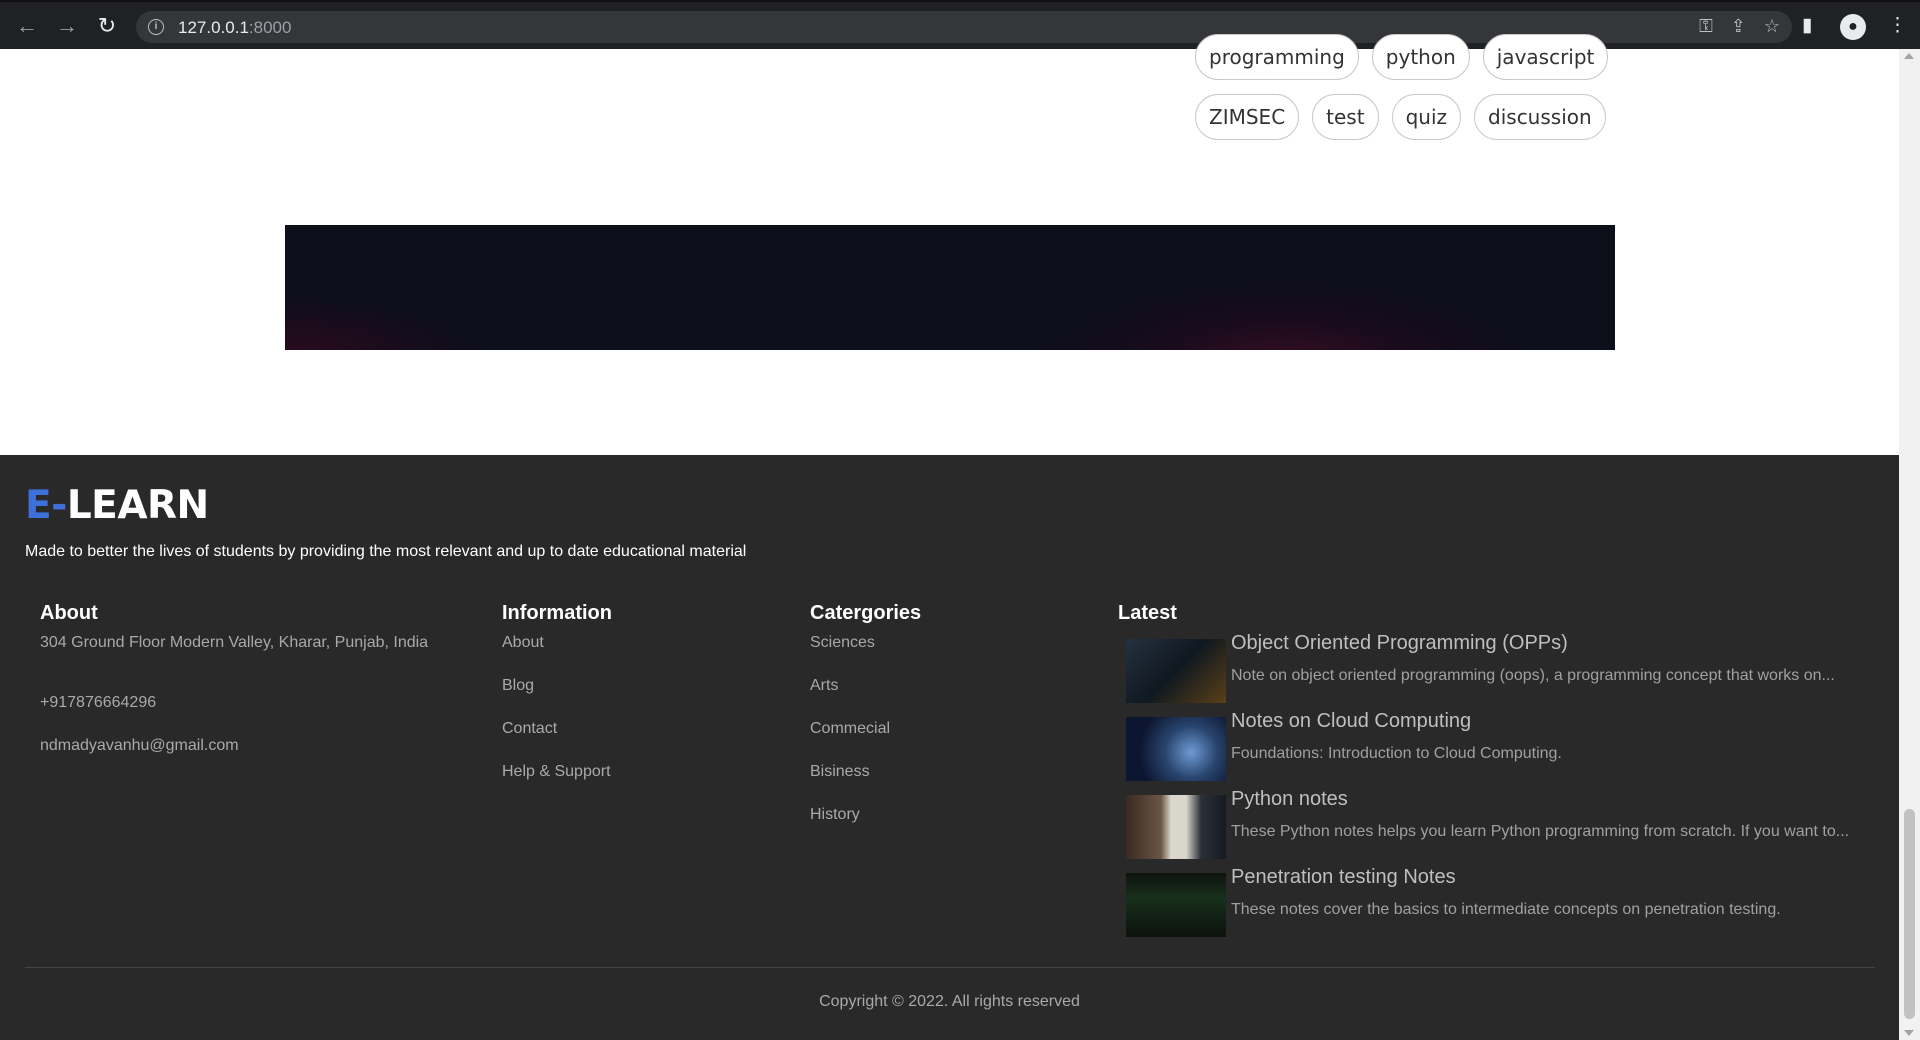  Describe the element at coordinates (865, 772) in the screenshot. I see `category-link-bisiness: Bisiness` at that location.